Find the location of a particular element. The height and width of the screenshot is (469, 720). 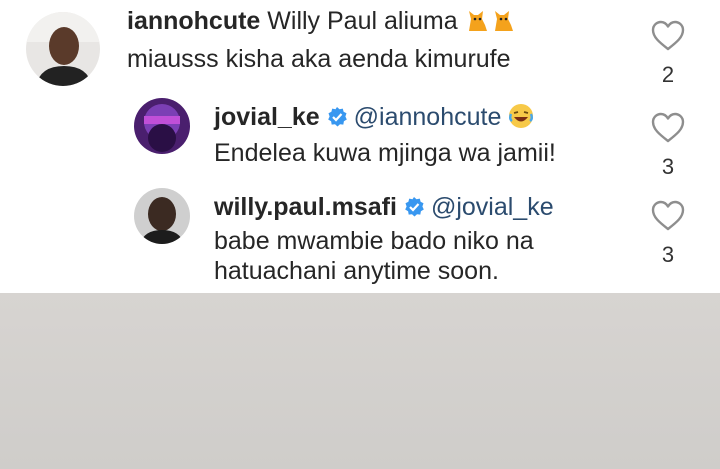

like-button: 2 is located at coordinates (668, 54).